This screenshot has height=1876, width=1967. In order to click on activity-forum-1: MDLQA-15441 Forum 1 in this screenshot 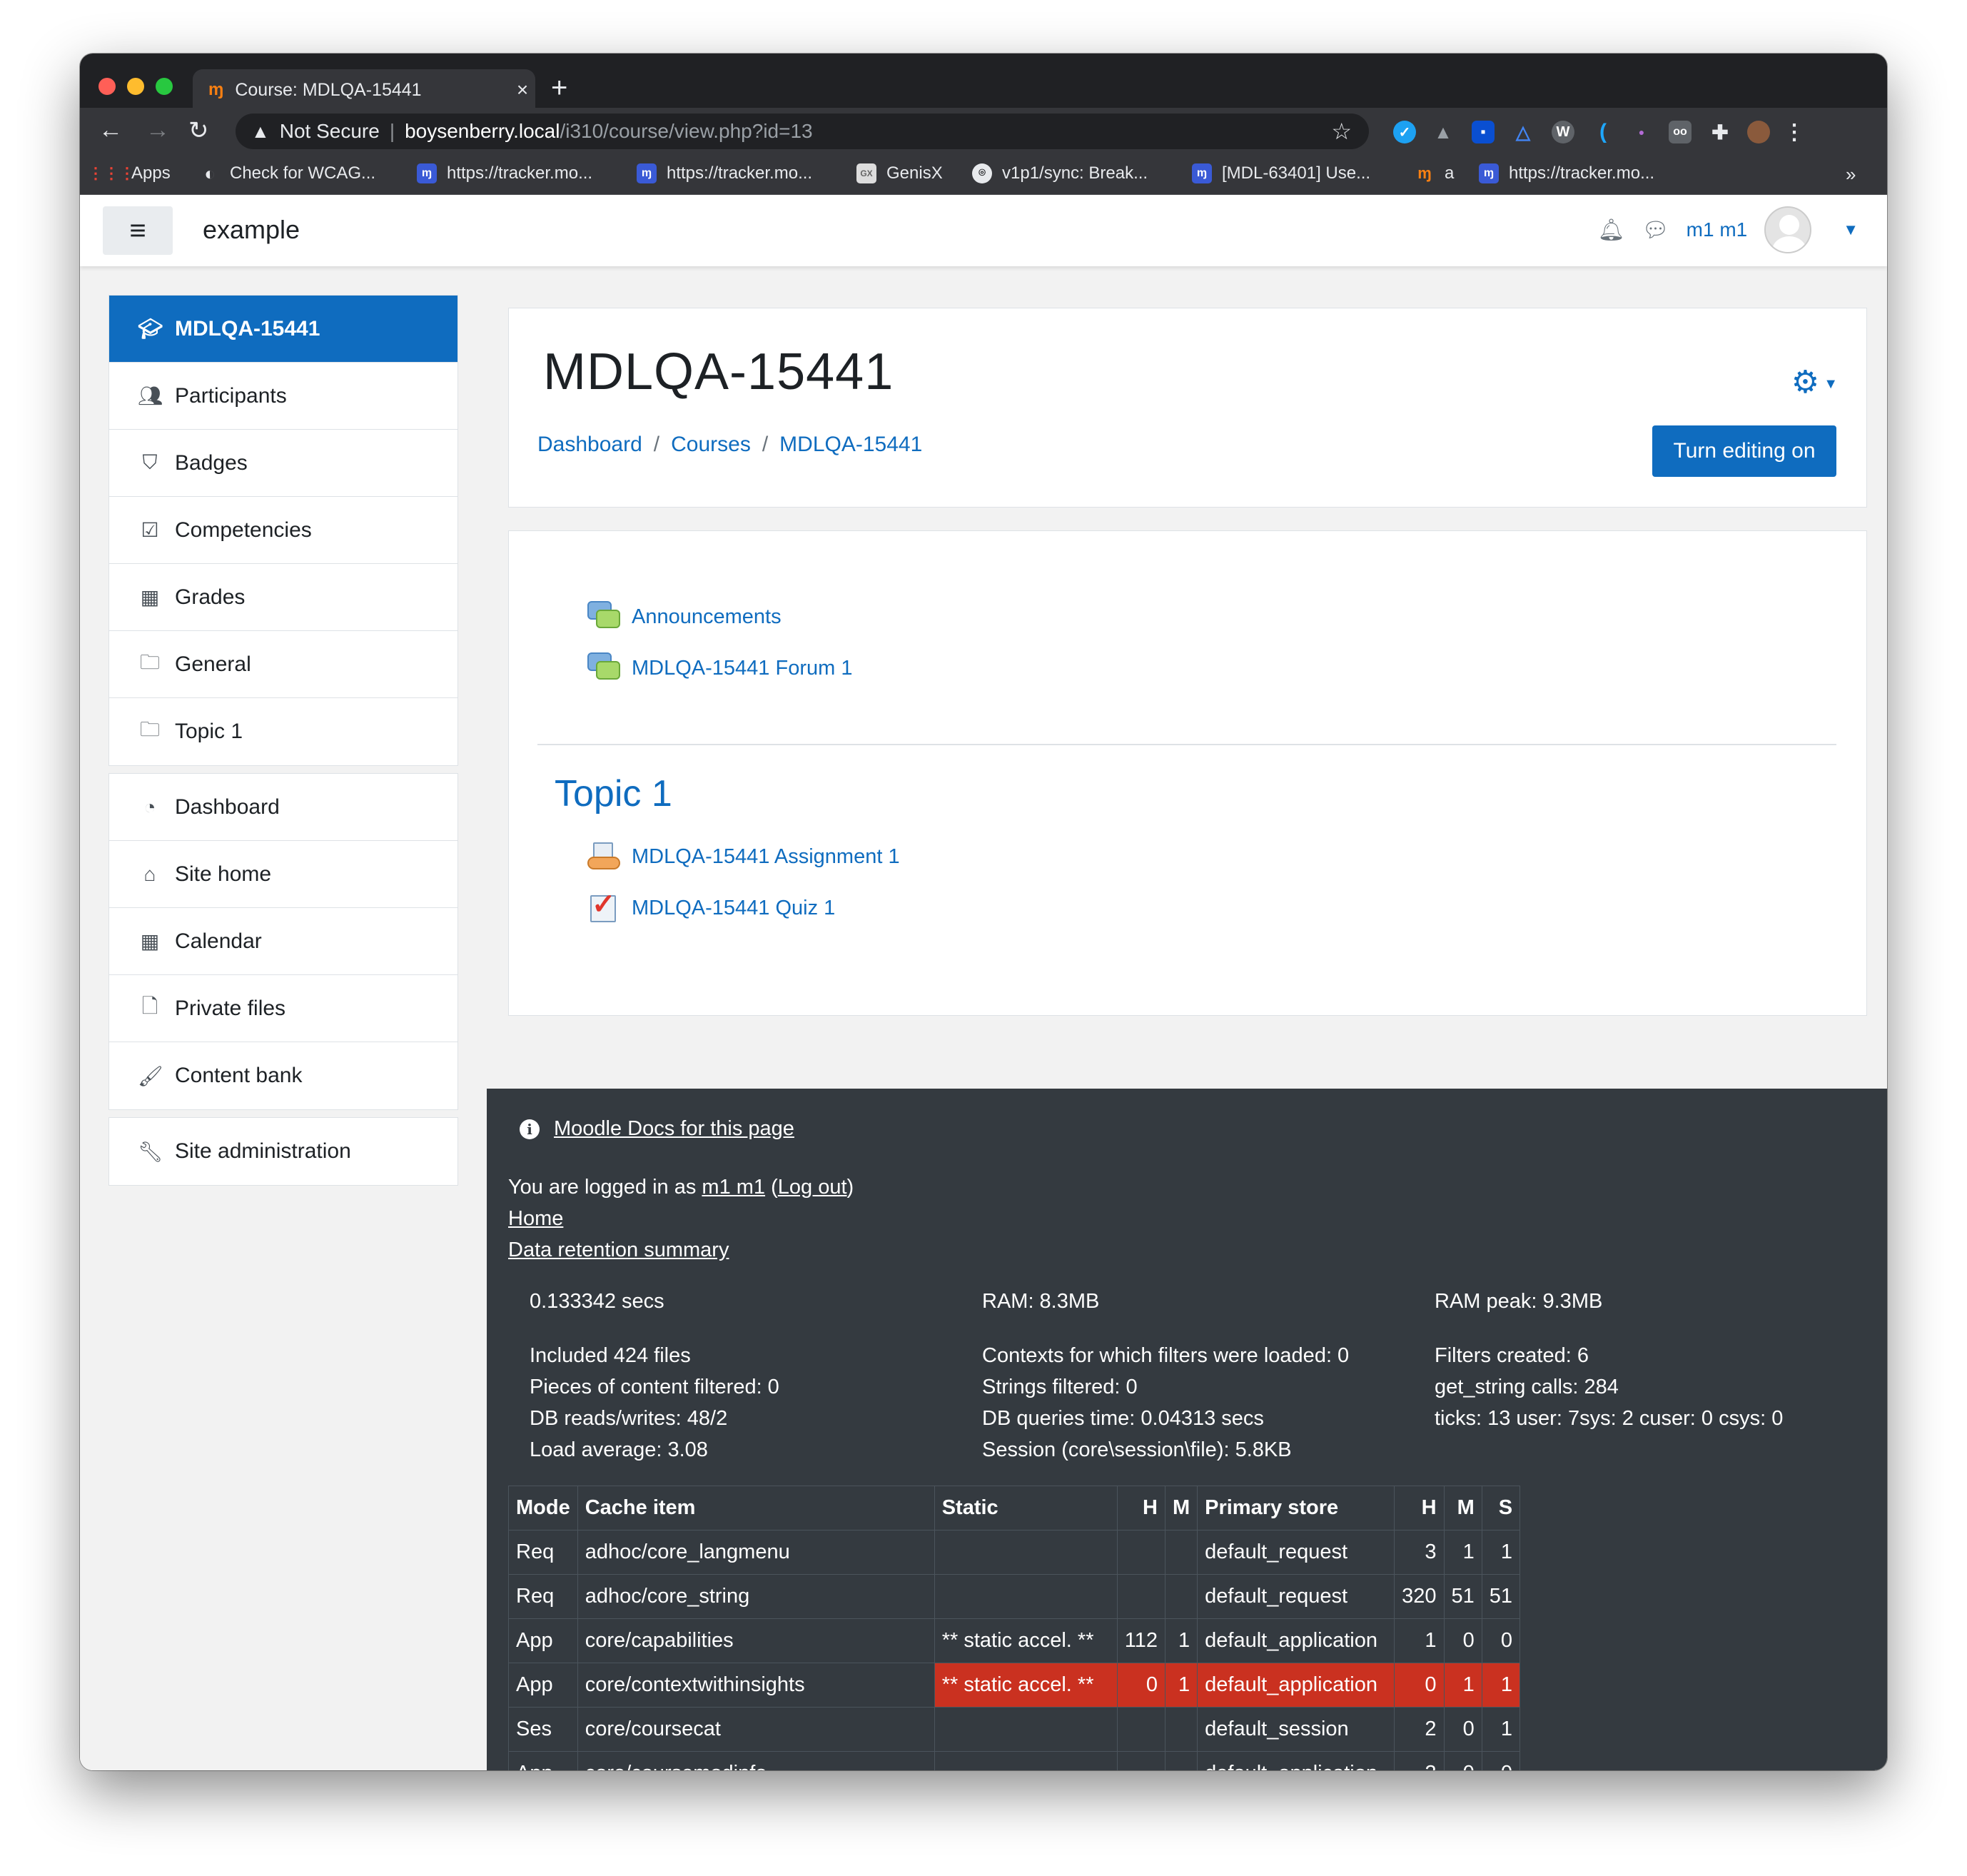, I will do `click(719, 668)`.